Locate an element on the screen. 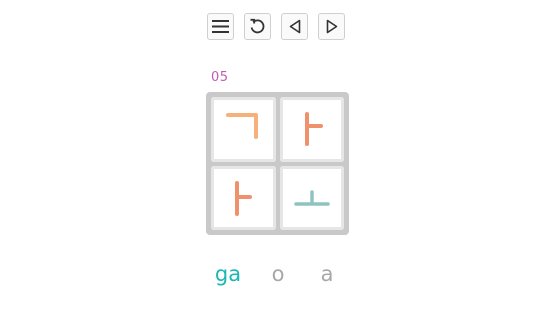 The height and width of the screenshot is (312, 555). next-icon is located at coordinates (331, 26).